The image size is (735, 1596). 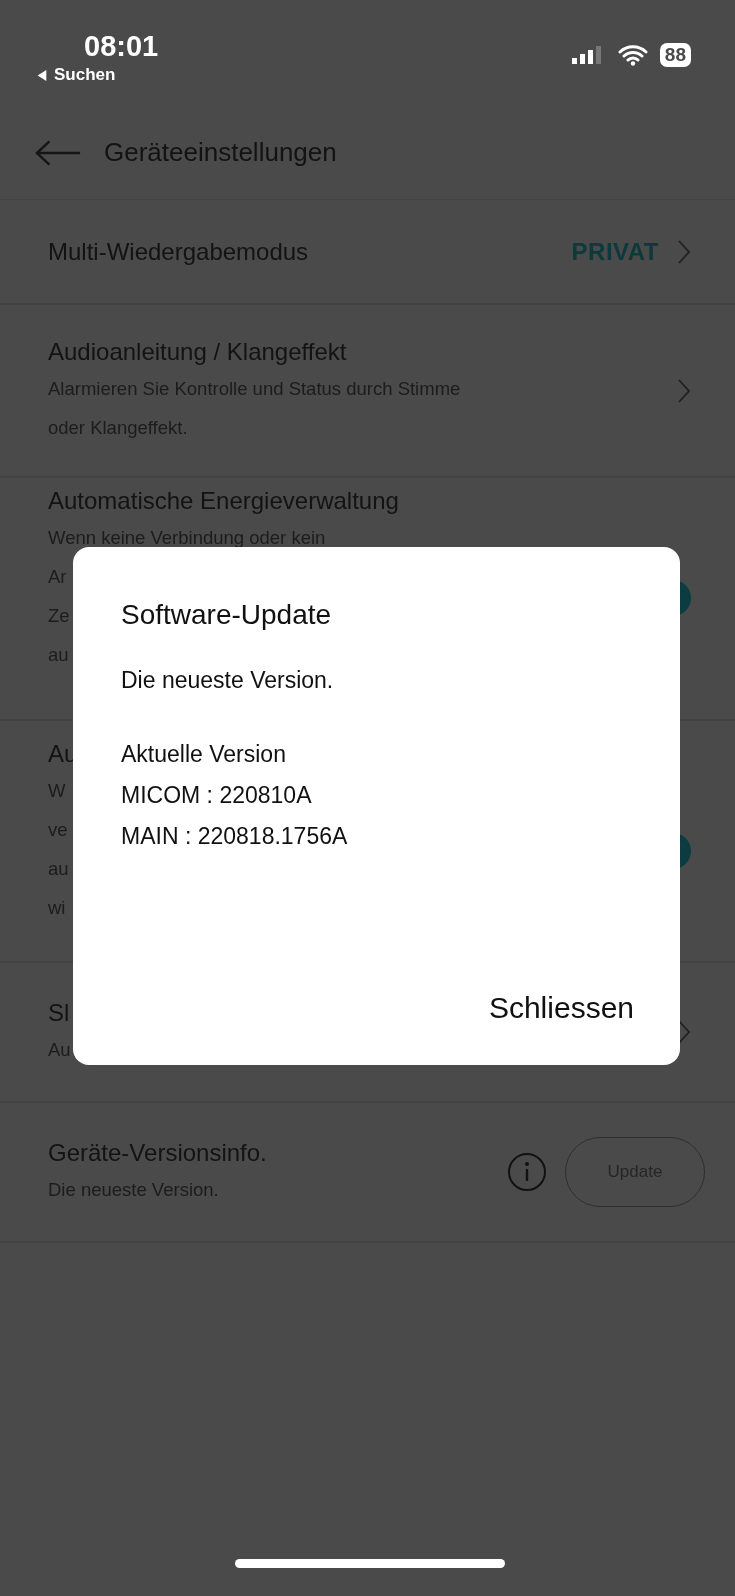 I want to click on back-app-link: Suchen, so click(x=85, y=75).